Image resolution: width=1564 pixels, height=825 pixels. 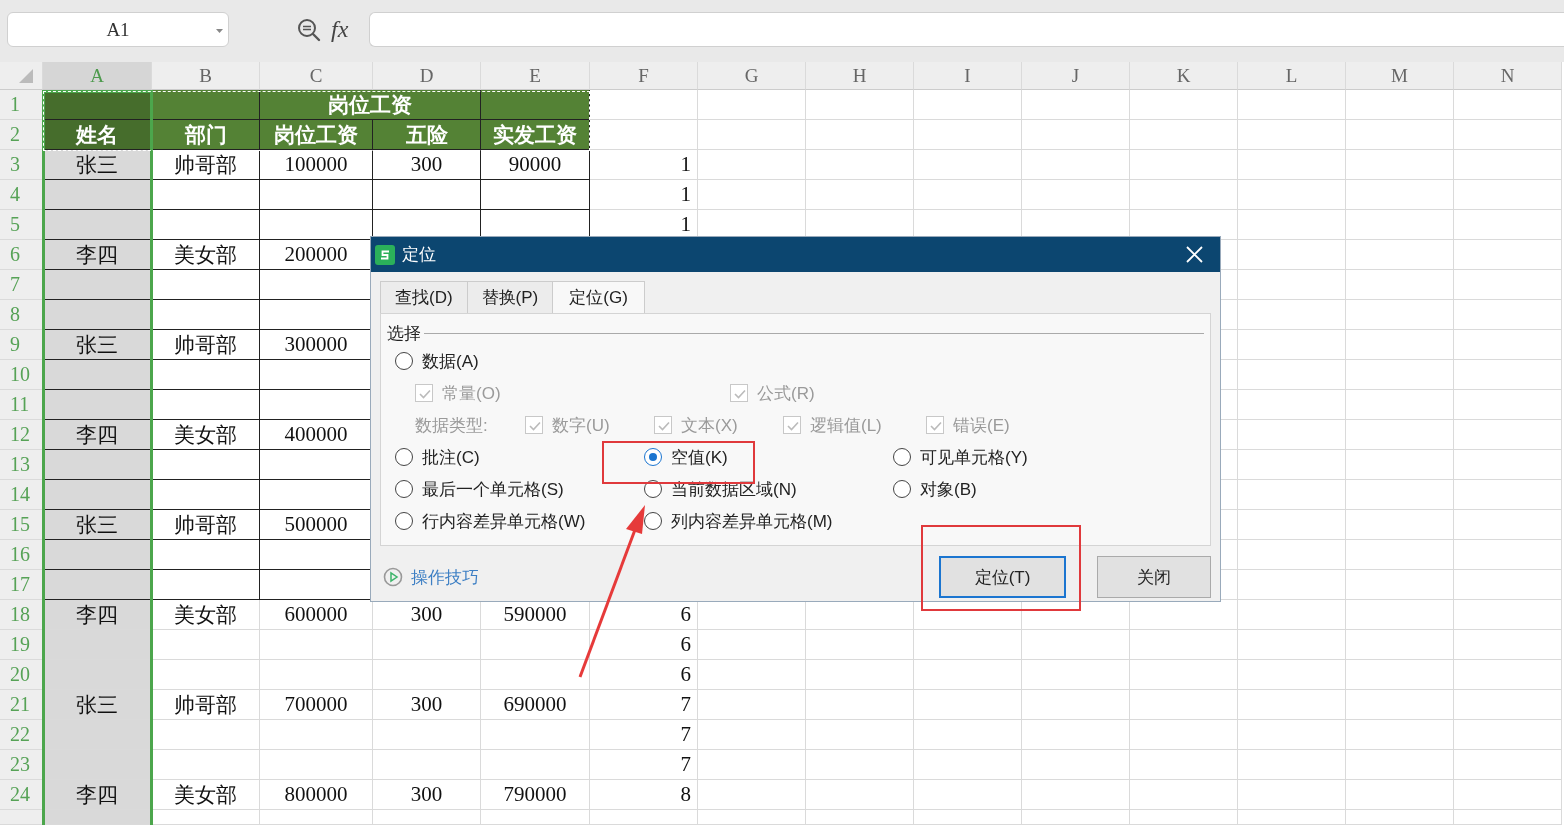 I want to click on radio-label: 空值(K), so click(x=699, y=457).